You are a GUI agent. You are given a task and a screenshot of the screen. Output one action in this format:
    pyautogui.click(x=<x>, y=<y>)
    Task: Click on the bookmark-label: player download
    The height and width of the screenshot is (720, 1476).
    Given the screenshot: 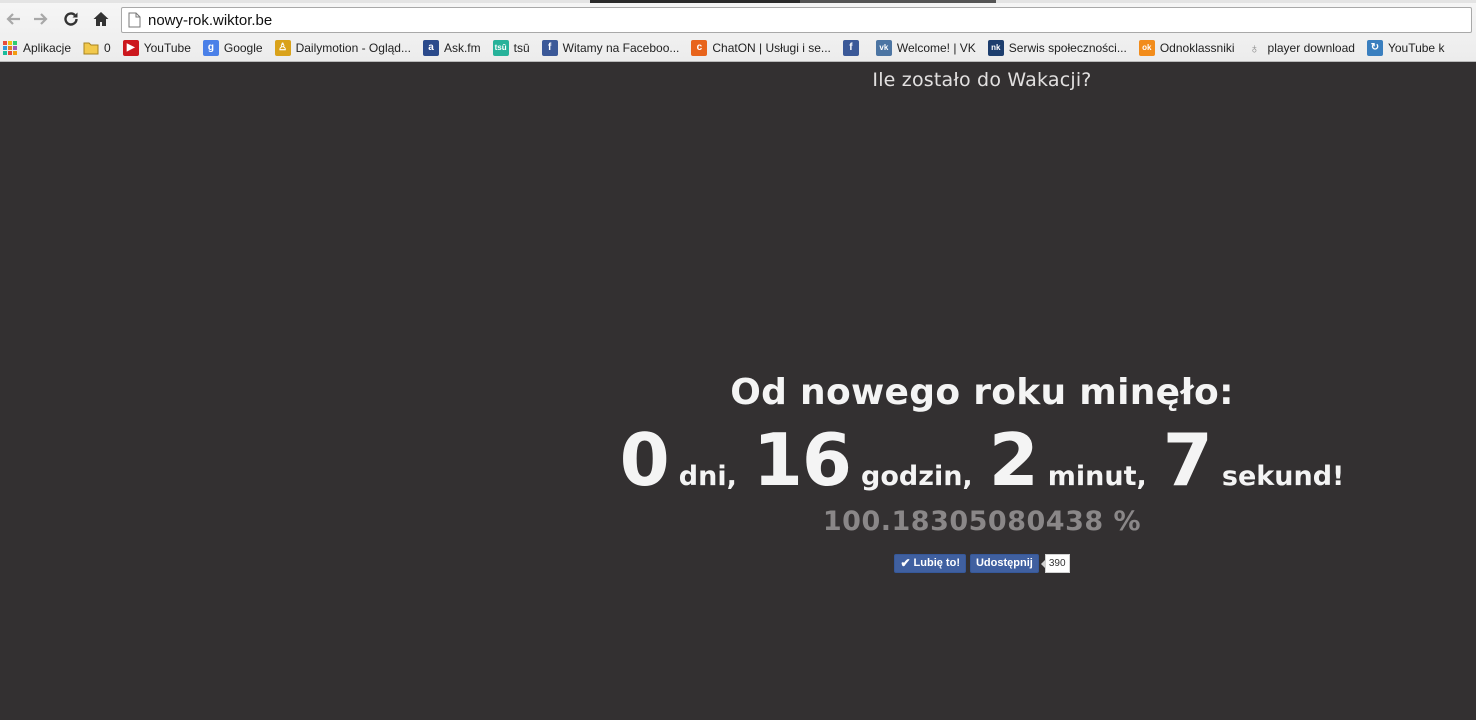 What is the action you would take?
    pyautogui.click(x=1311, y=48)
    